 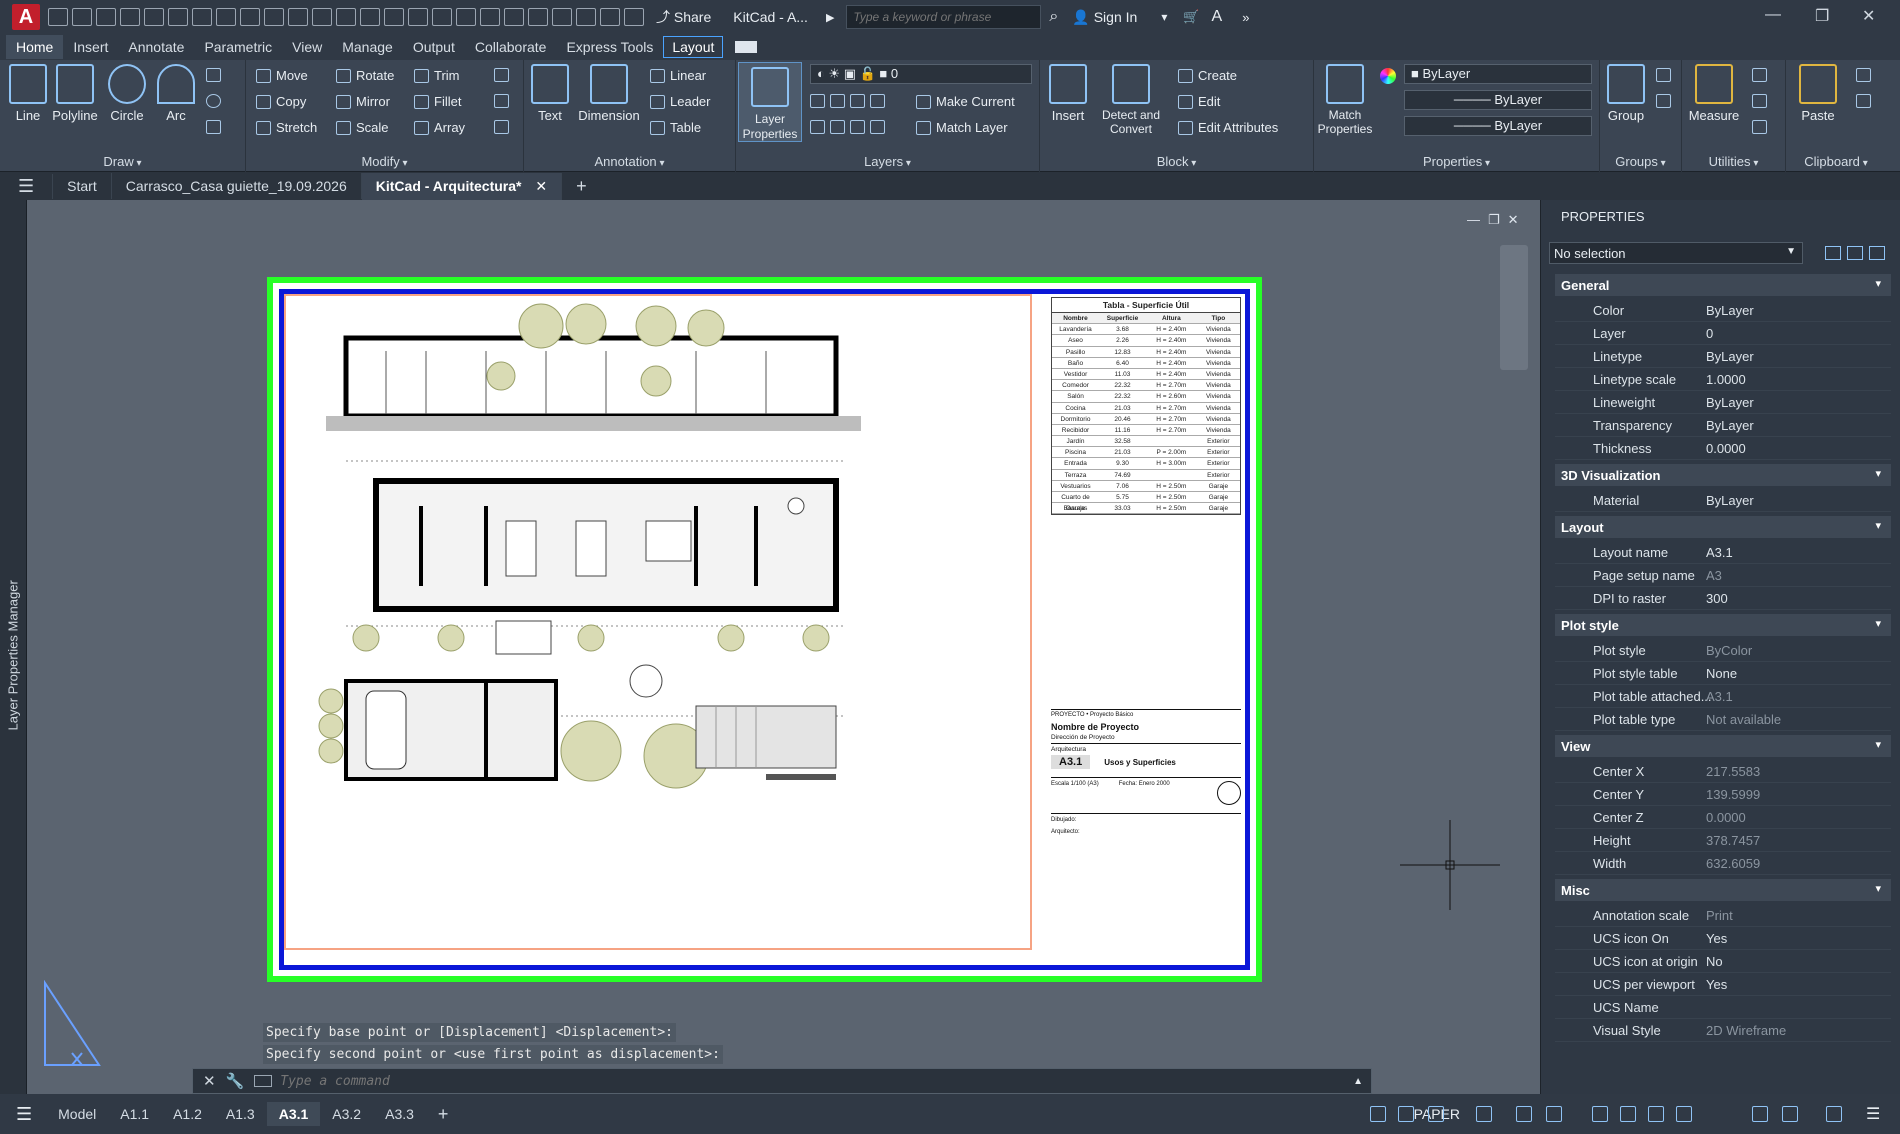 I want to click on align-icon, so click(x=490, y=17).